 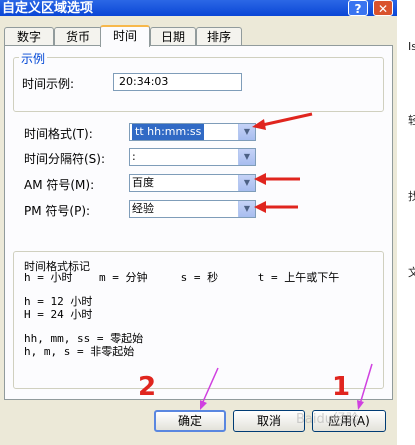 What do you see at coordinates (269, 421) in the screenshot?
I see `cancel-button: 取消` at bounding box center [269, 421].